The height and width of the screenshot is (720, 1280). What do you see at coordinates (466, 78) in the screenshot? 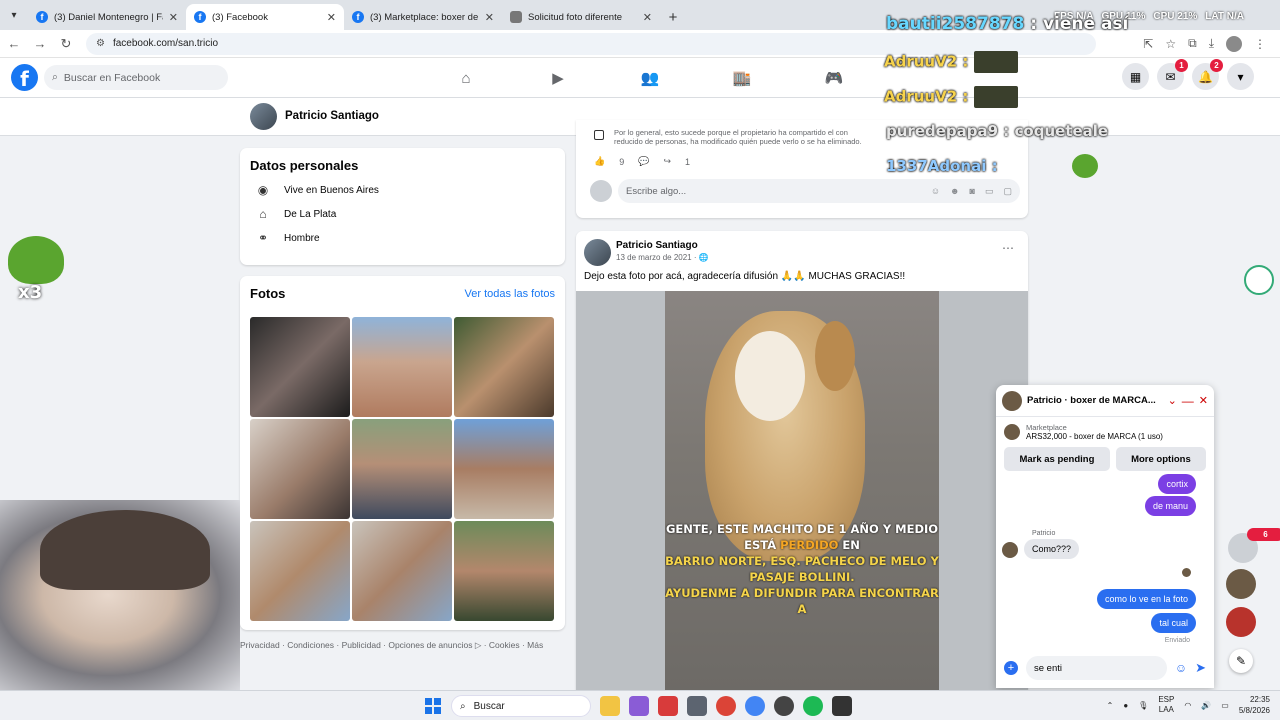
I see `home-icon: ⌂` at bounding box center [466, 78].